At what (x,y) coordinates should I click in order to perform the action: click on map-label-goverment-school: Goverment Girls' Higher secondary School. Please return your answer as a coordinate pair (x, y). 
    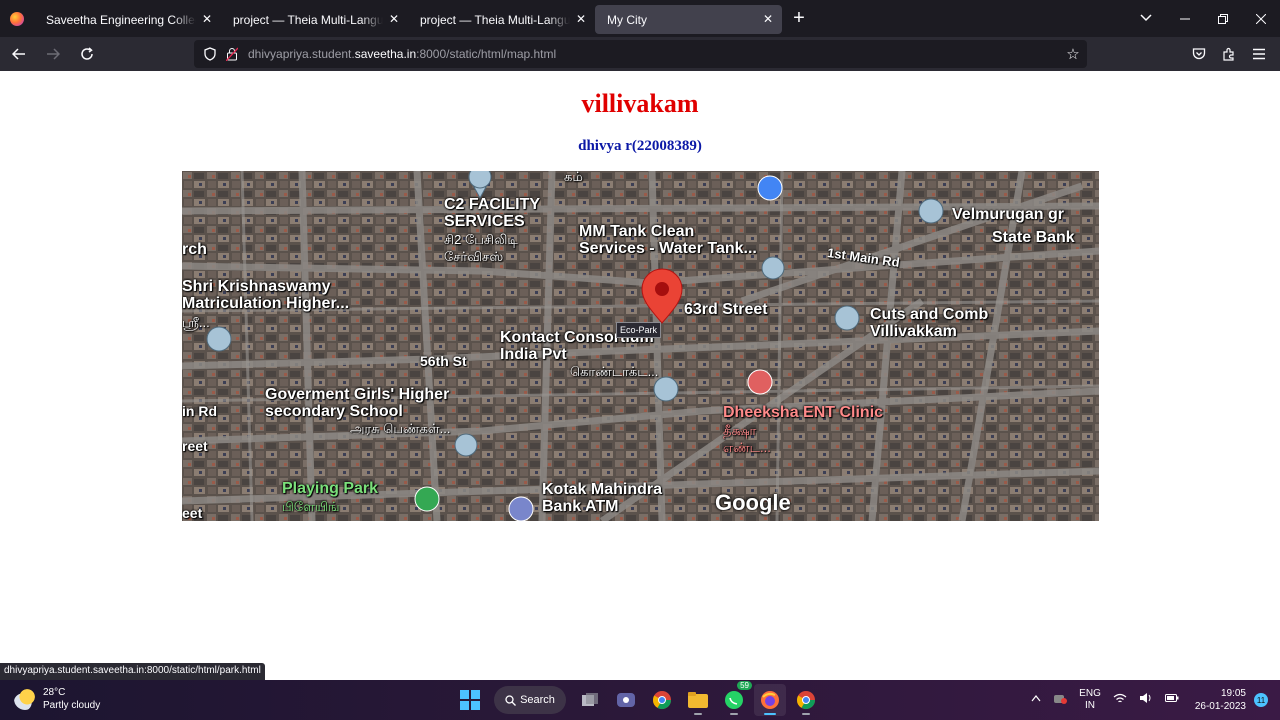
    Looking at the image, I should click on (357, 403).